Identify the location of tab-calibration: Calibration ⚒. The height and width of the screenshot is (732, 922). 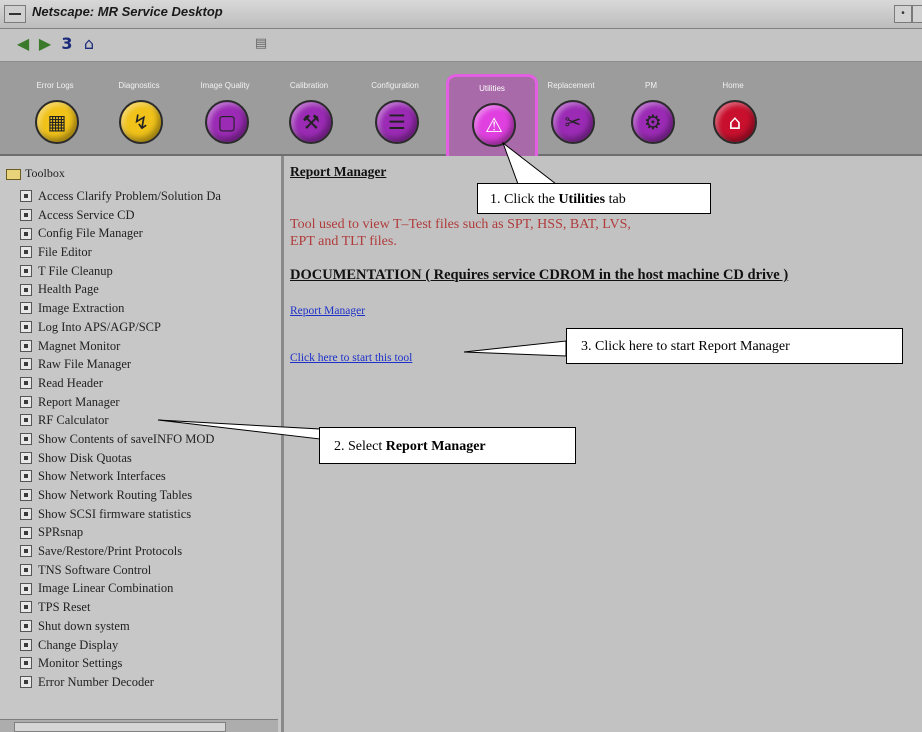
(309, 115).